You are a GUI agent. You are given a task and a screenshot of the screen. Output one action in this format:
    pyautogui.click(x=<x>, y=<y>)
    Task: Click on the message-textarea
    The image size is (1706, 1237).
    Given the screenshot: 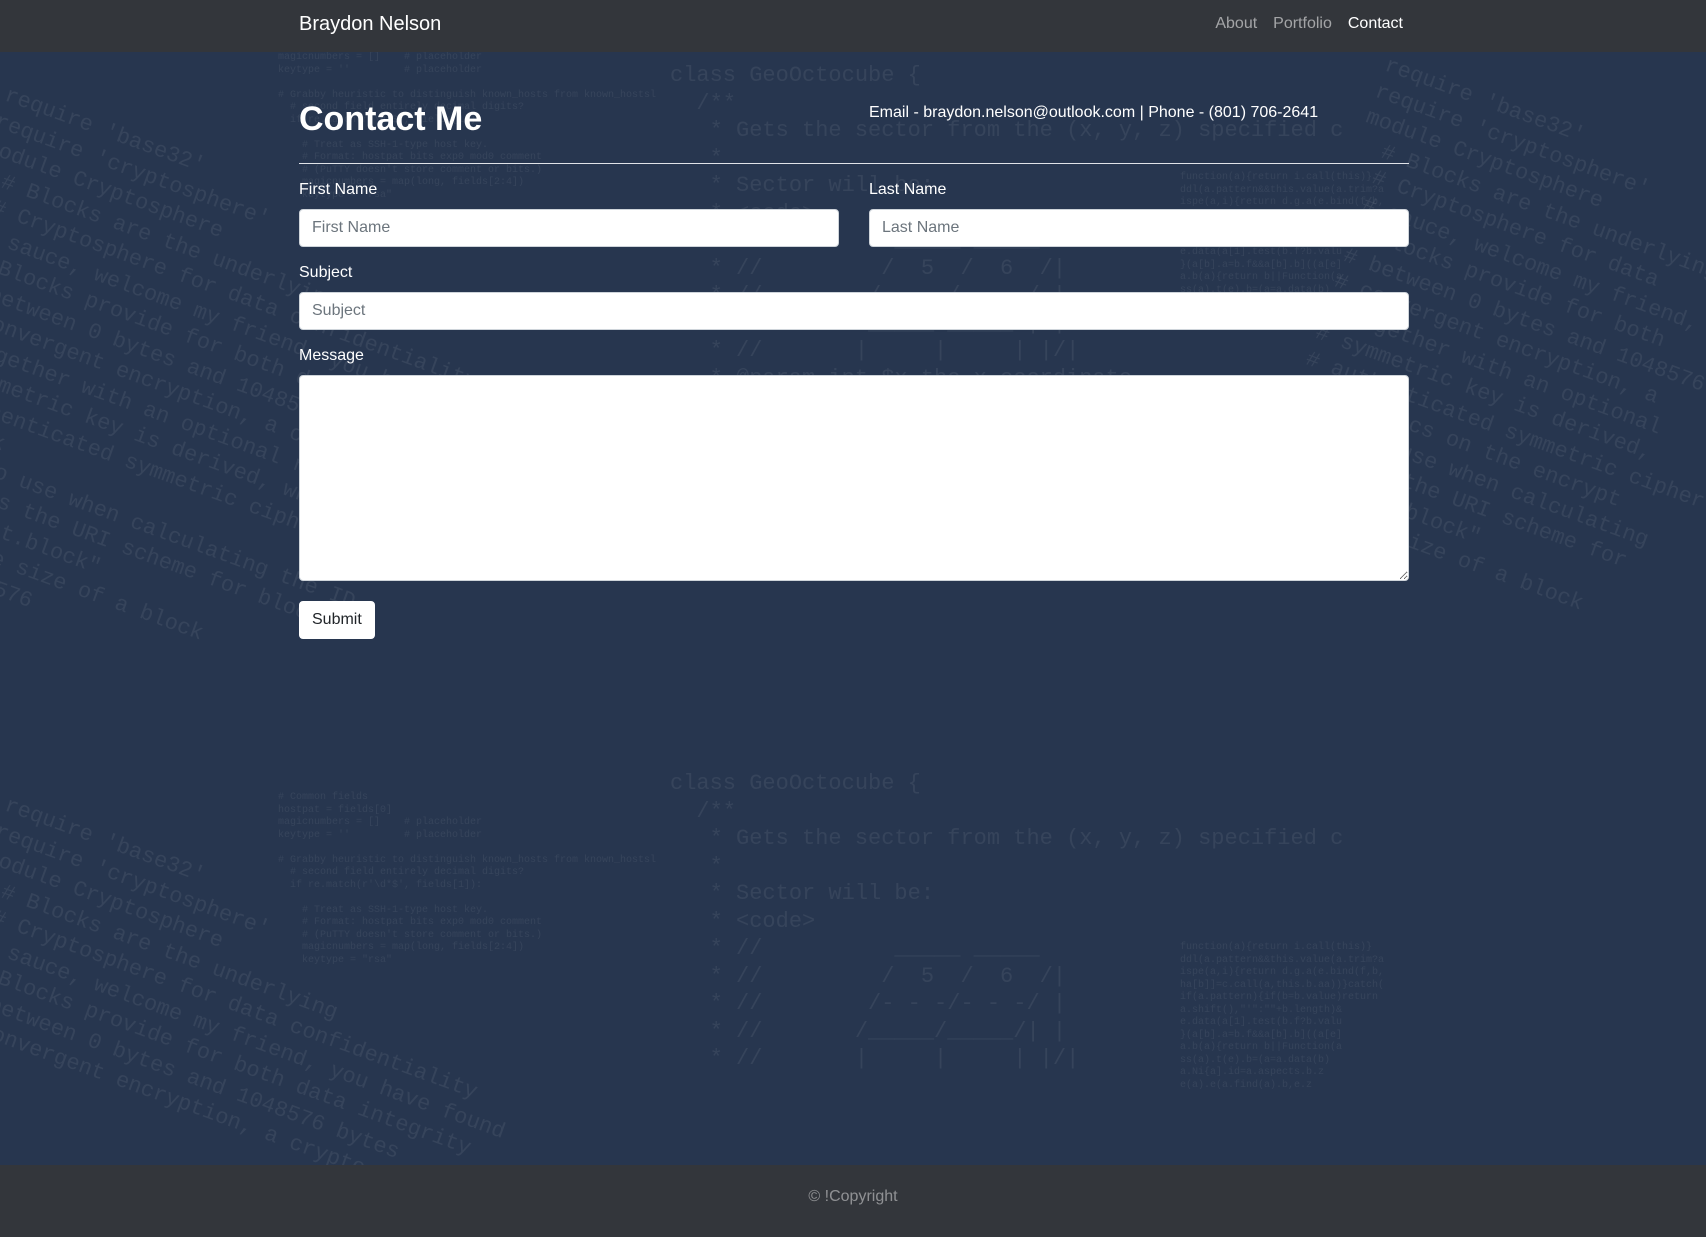 What is the action you would take?
    pyautogui.click(x=854, y=478)
    